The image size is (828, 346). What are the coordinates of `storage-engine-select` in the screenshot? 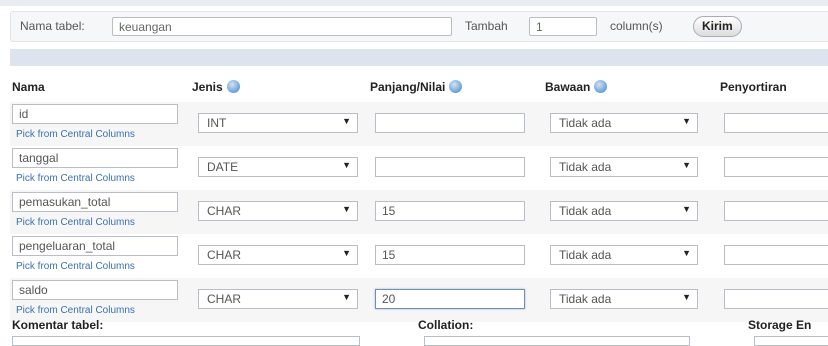 It's located at (791, 341).